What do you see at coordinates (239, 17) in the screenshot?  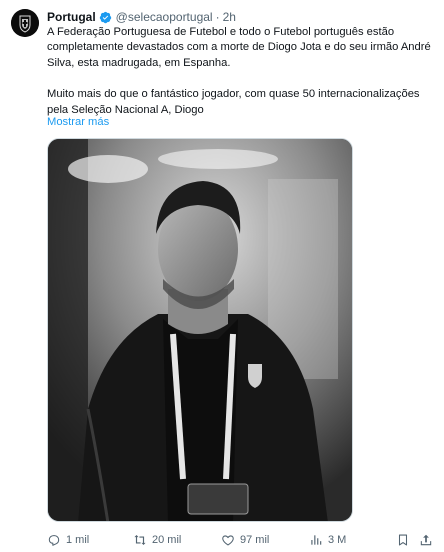 I see `tweet-header: Portugal @selecaoportugal · 2h` at bounding box center [239, 17].